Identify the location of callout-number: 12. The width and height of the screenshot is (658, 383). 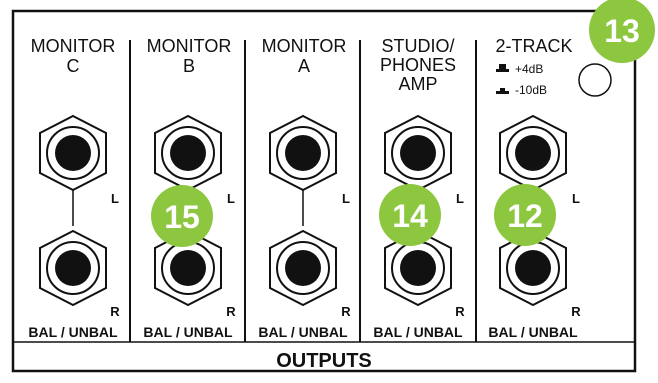
(525, 216).